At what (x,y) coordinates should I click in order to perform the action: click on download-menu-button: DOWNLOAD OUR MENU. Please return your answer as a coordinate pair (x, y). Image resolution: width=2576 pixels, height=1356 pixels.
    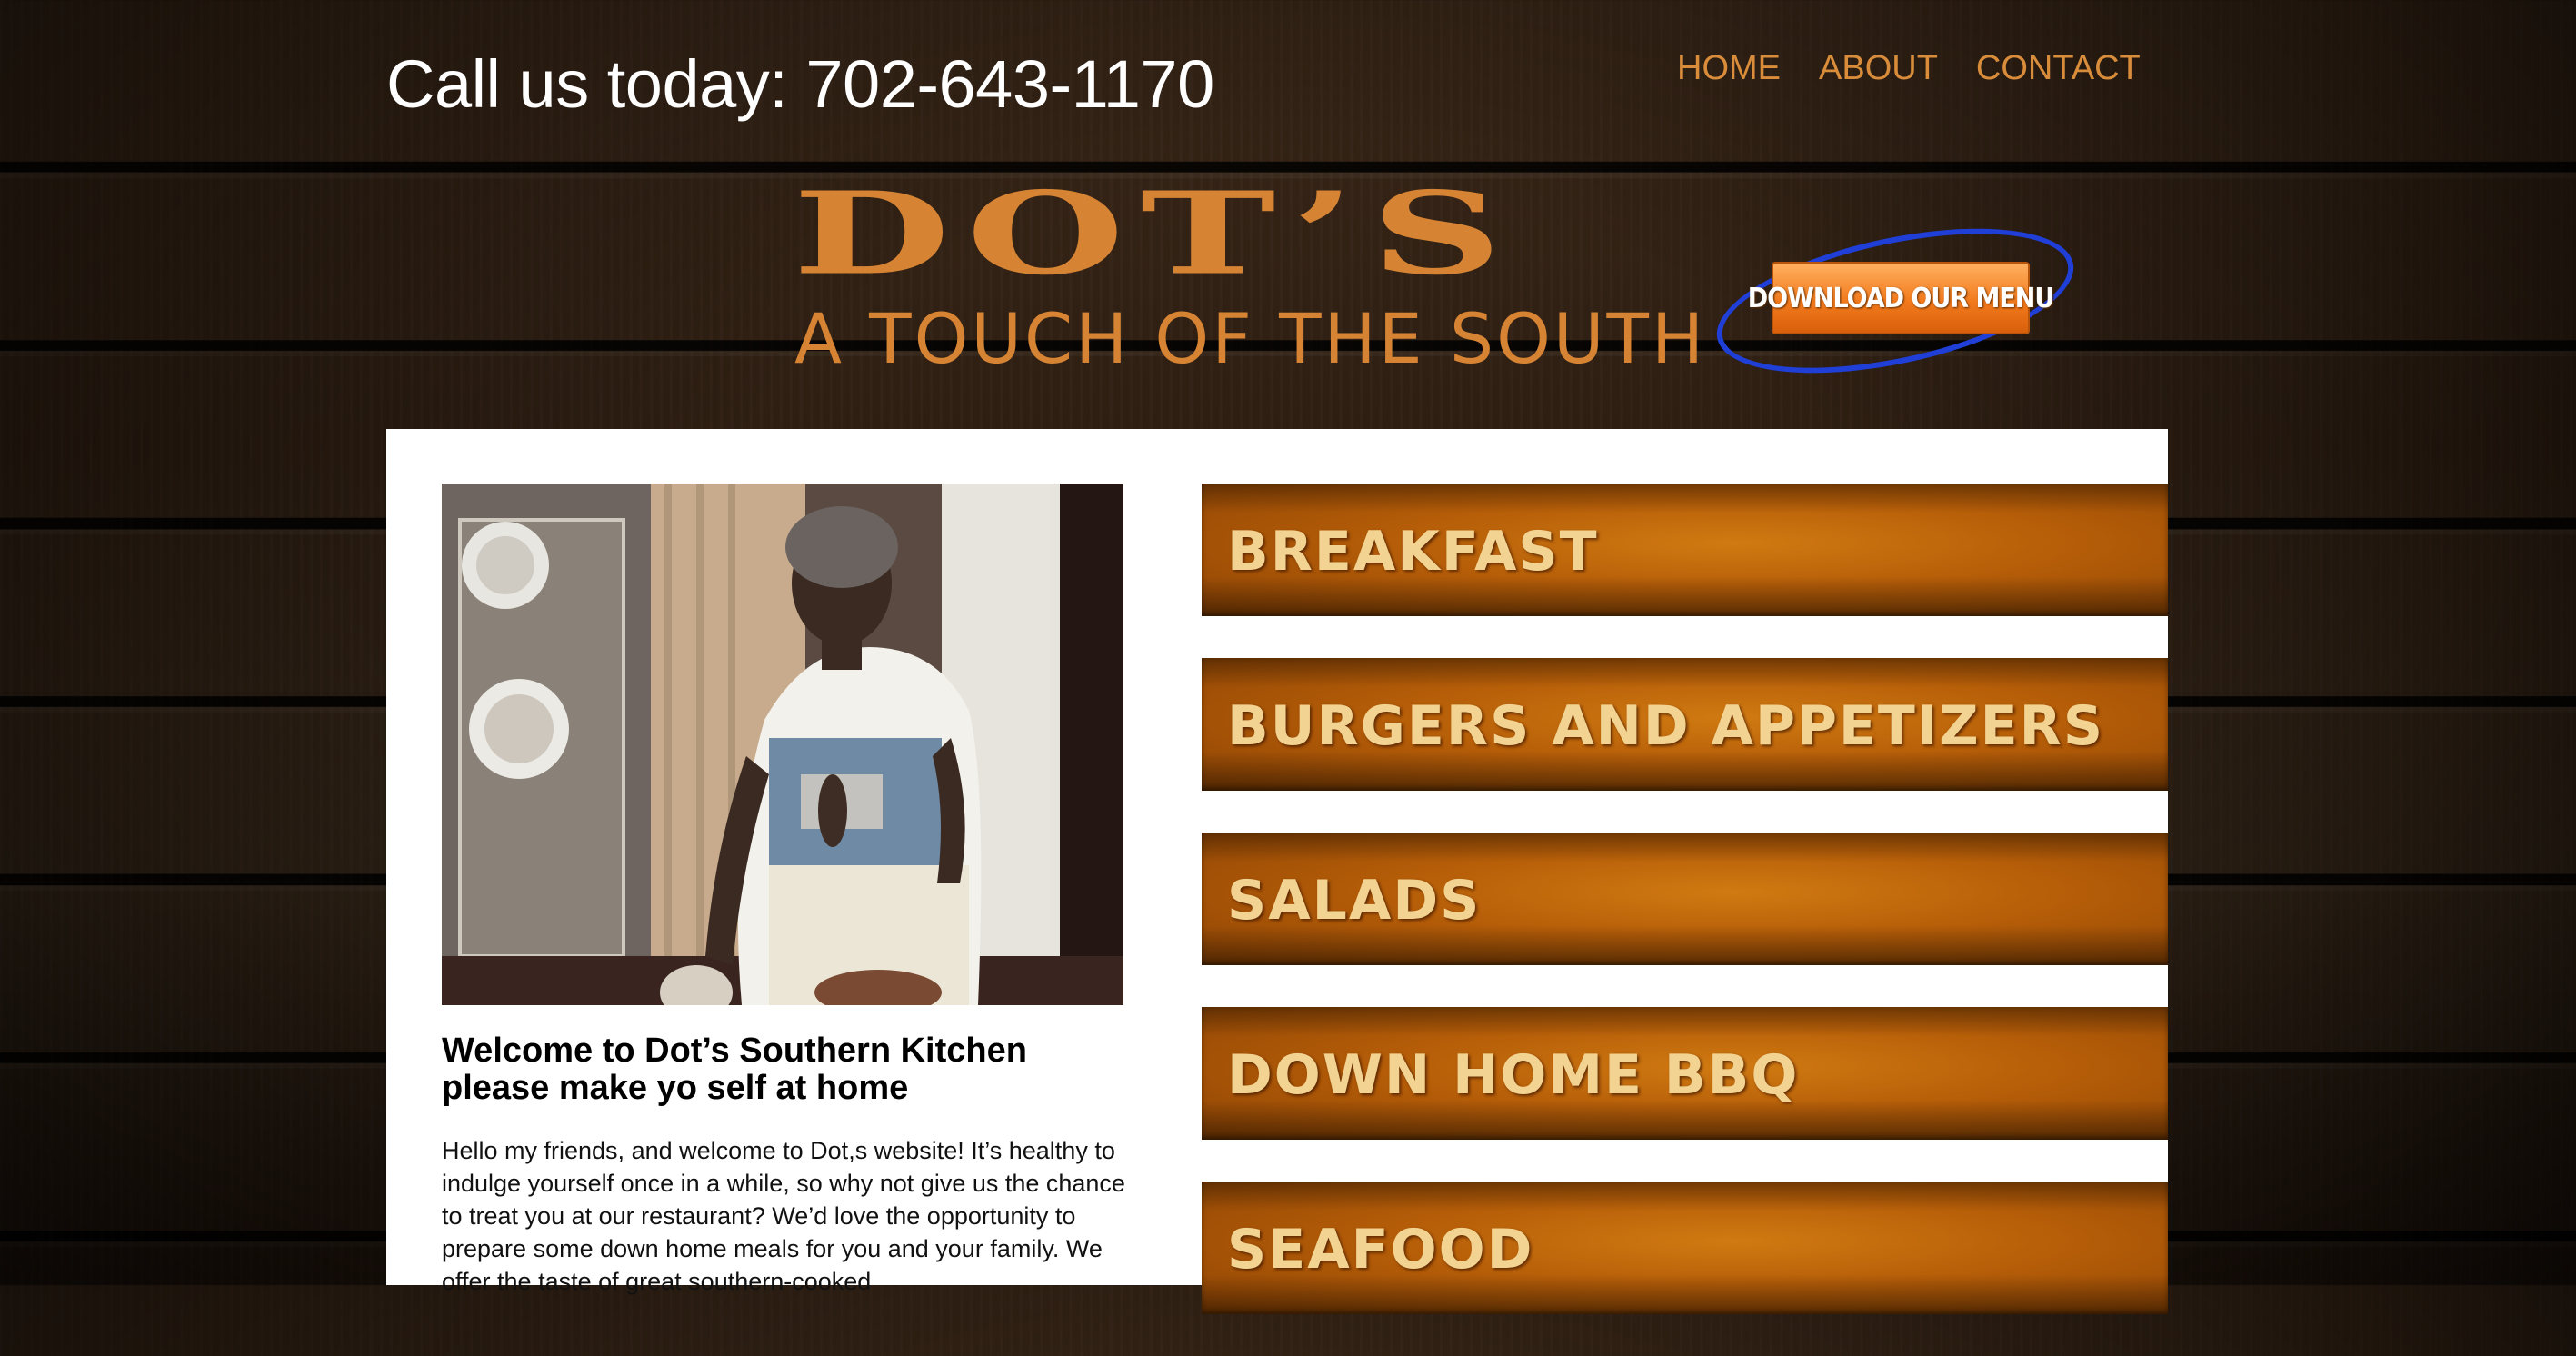
    Looking at the image, I should click on (1901, 298).